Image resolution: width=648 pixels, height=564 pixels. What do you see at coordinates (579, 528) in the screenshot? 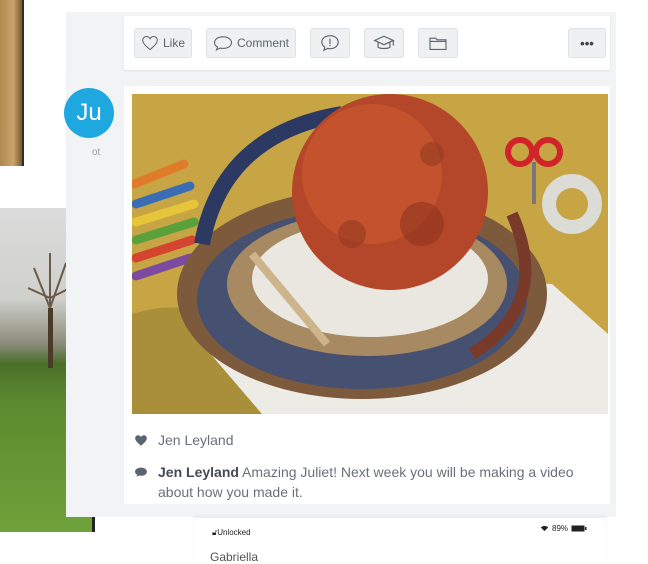
I see `battery-icon` at bounding box center [579, 528].